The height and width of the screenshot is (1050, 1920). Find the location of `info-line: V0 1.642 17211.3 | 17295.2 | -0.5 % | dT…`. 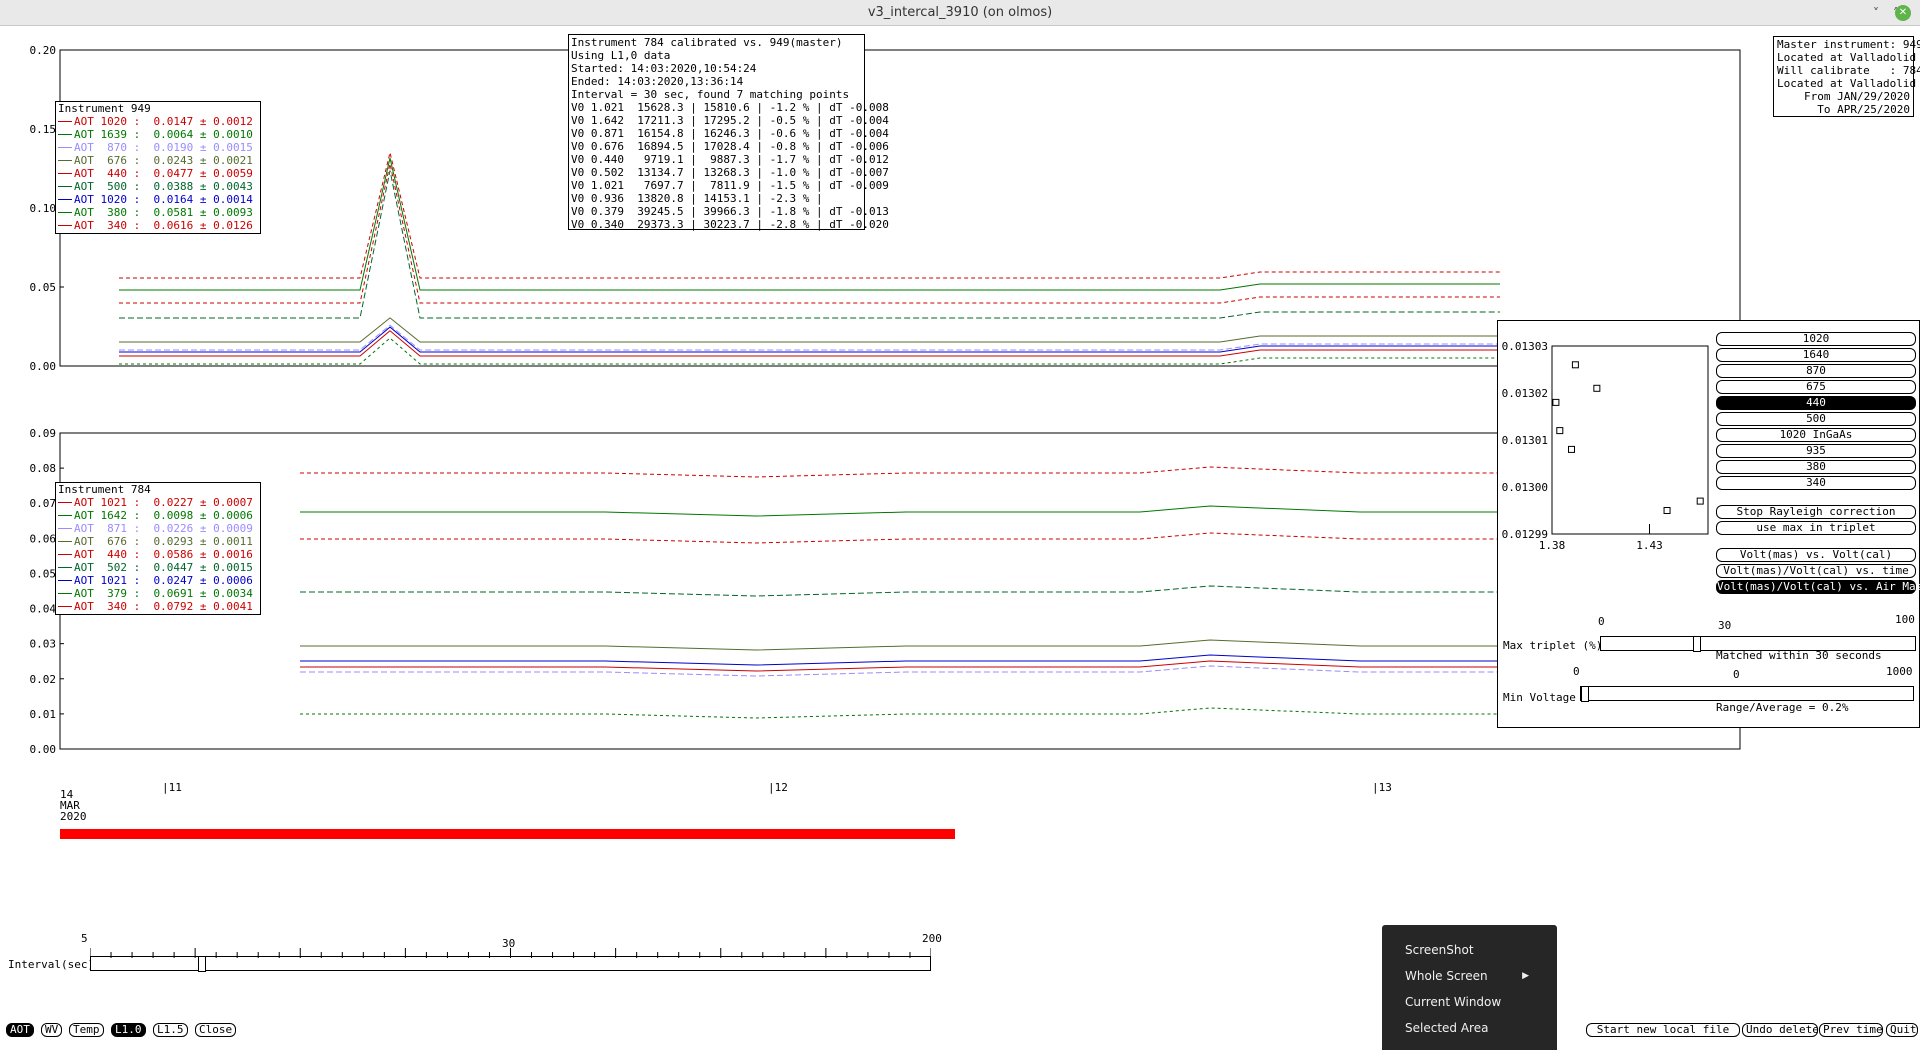

info-line: V0 1.642 17211.3 | 17295.2 | -0.5 % | dT… is located at coordinates (730, 120).